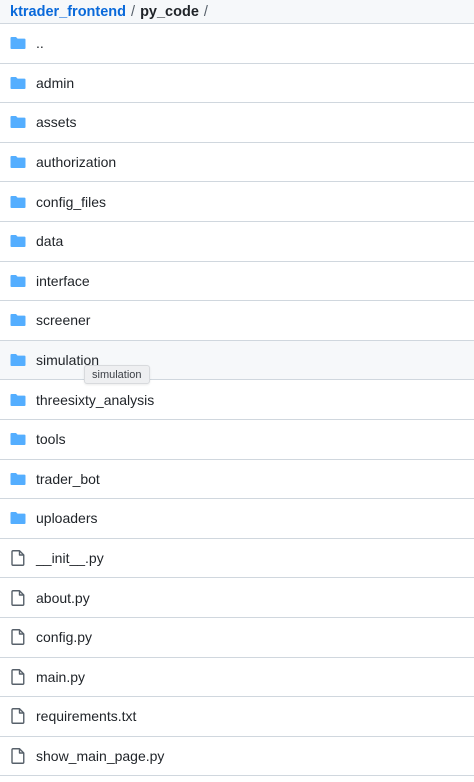  What do you see at coordinates (237, 282) in the screenshot?
I see `folder-row: interface` at bounding box center [237, 282].